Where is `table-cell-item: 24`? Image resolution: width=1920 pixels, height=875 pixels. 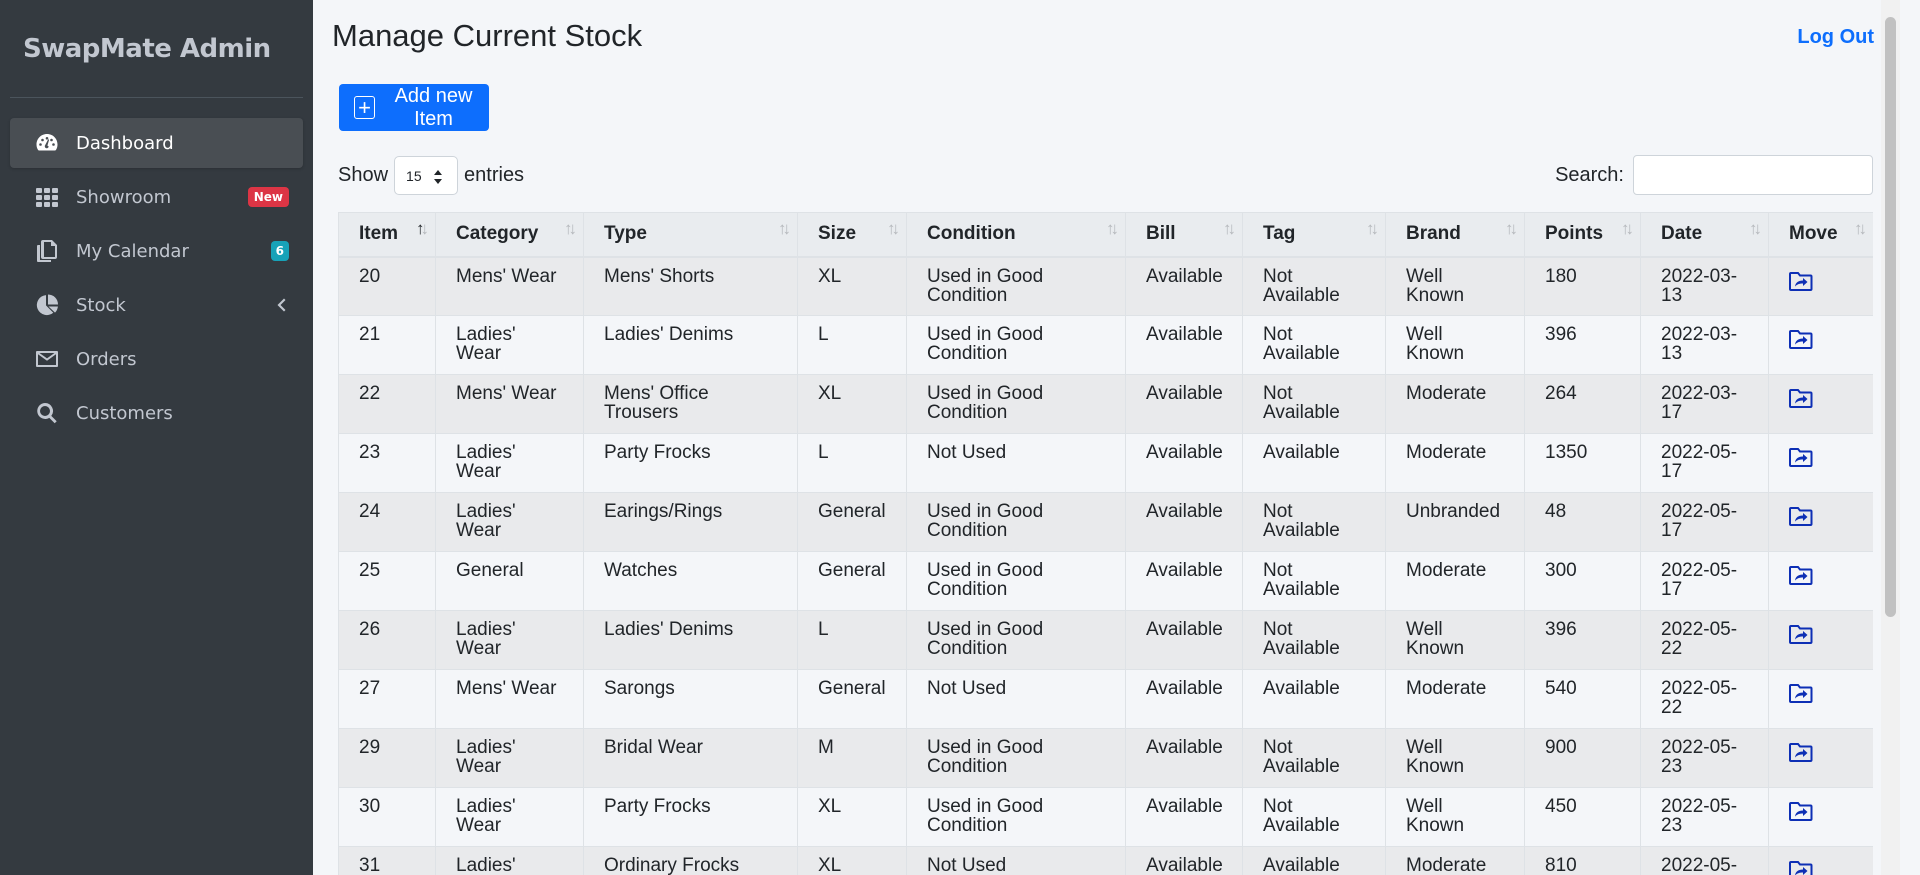
table-cell-item: 24 is located at coordinates (387, 522).